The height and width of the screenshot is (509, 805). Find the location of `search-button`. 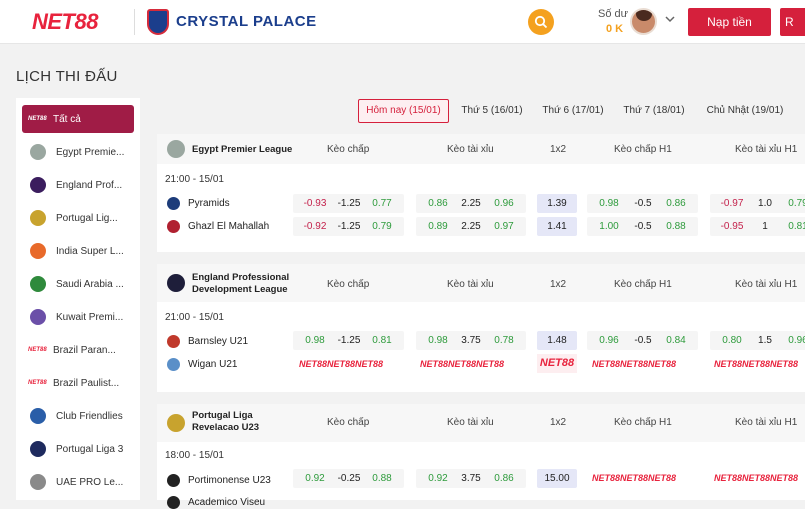

search-button is located at coordinates (541, 22).